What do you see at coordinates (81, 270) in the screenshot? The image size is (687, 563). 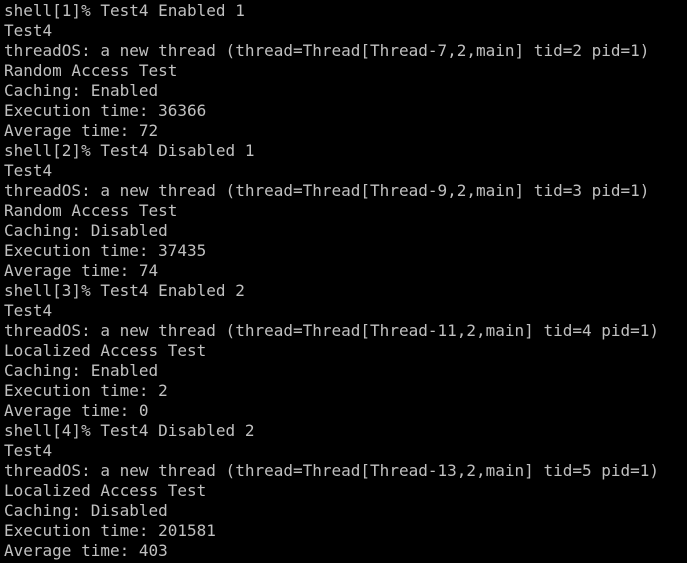 I see `output-line: Average time: 74` at bounding box center [81, 270].